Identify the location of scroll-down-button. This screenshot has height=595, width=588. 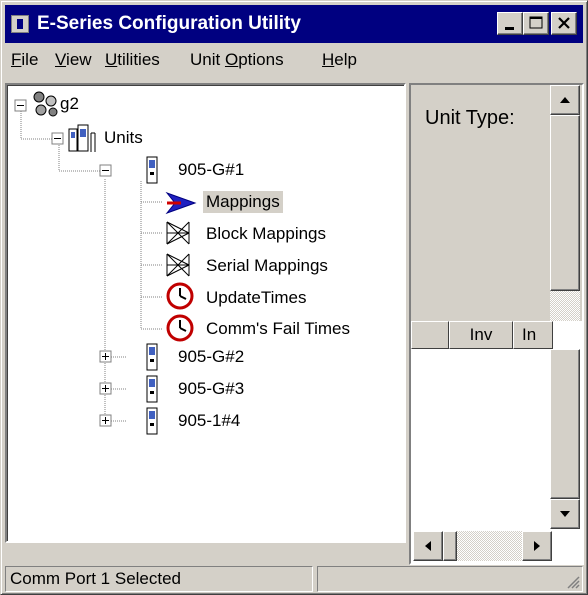
(565, 514).